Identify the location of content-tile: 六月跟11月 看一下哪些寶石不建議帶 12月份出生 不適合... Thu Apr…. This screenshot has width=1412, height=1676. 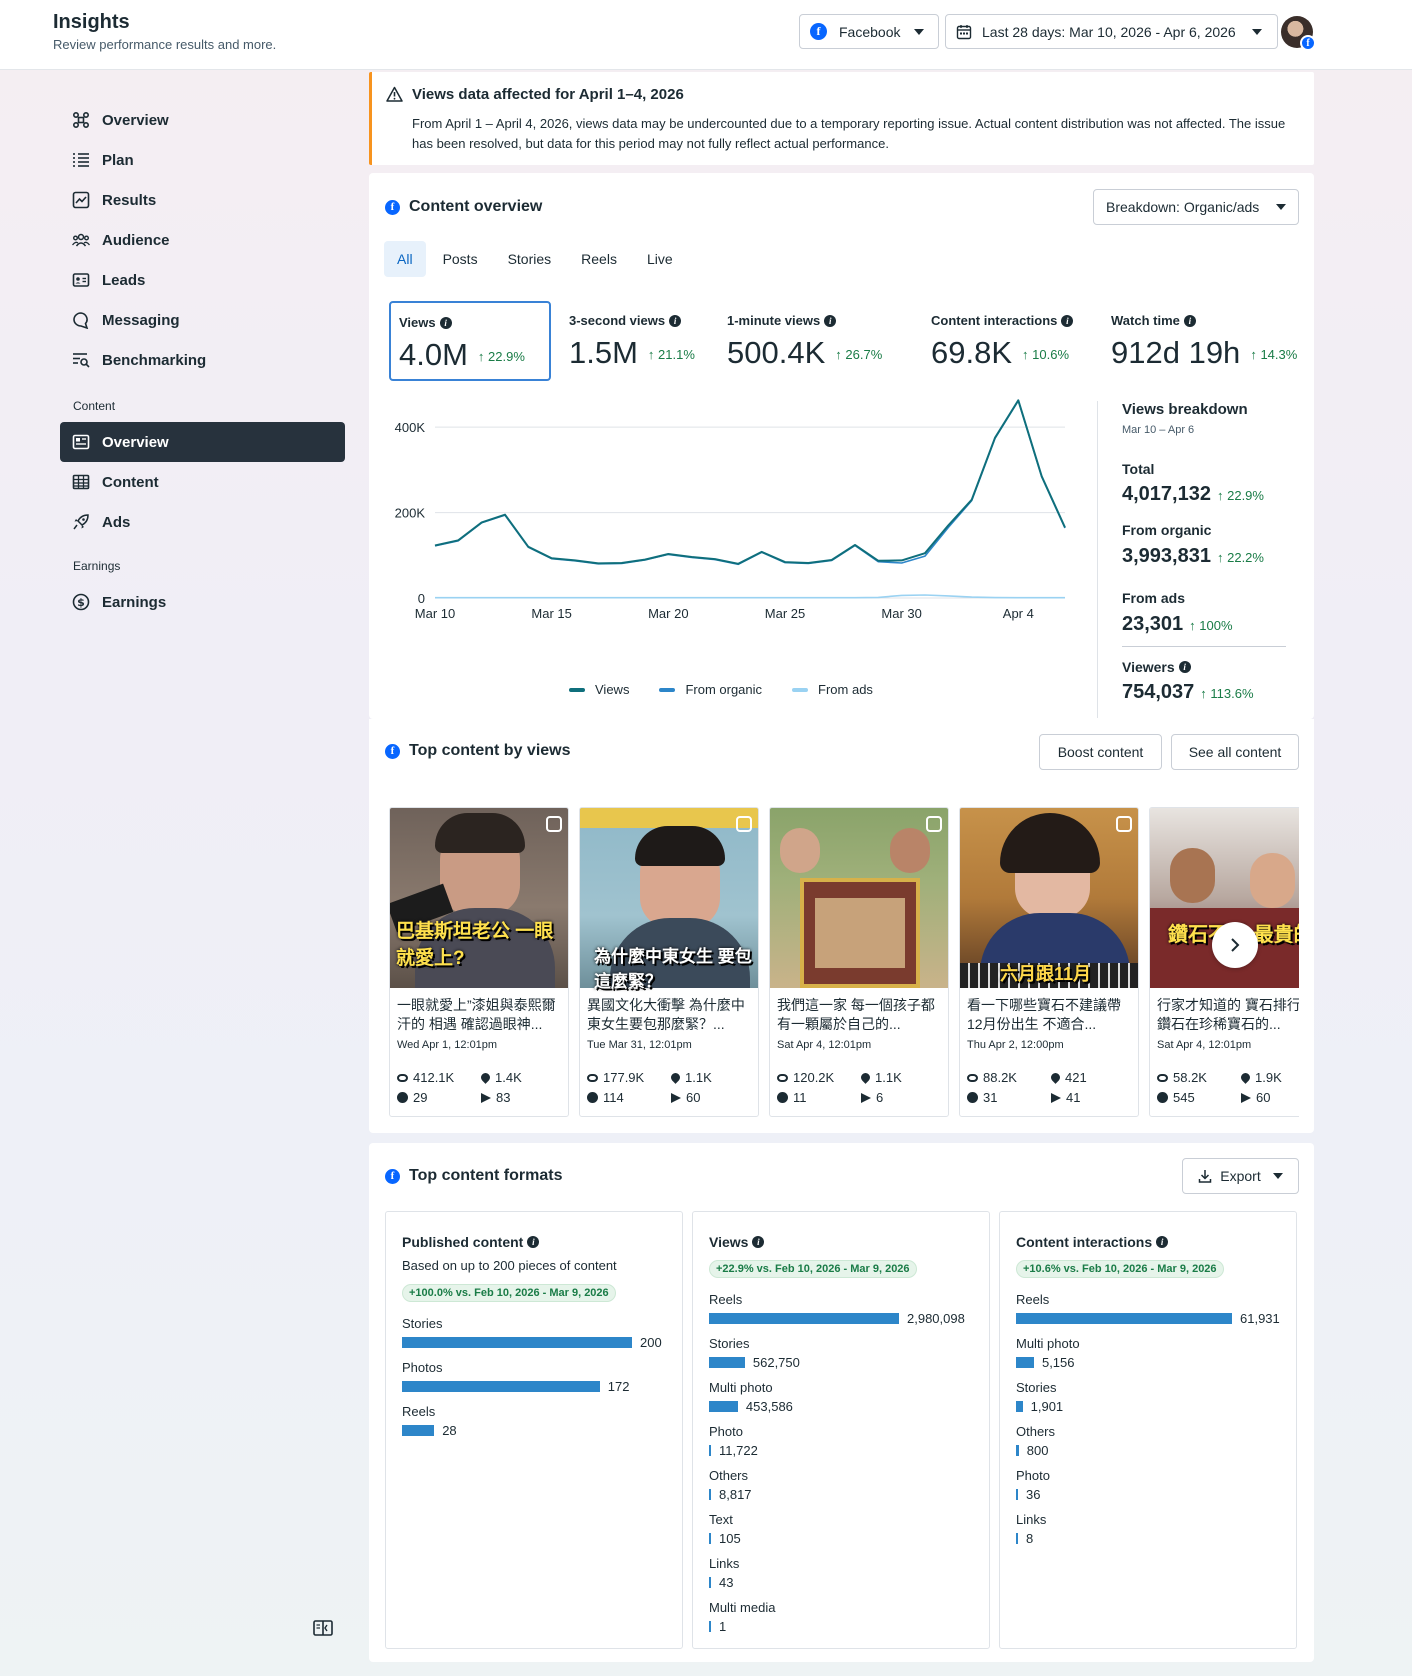
(1049, 962).